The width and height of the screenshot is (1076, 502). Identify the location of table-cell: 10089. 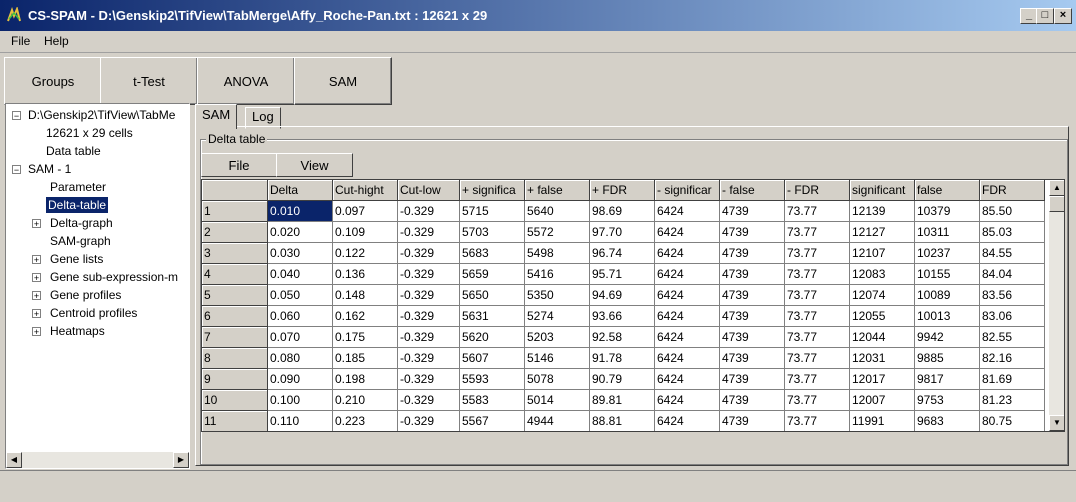
(947, 295).